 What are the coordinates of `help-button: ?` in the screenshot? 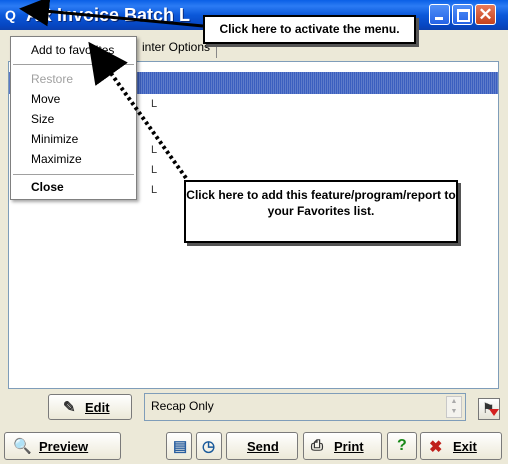 It's located at (402, 446).